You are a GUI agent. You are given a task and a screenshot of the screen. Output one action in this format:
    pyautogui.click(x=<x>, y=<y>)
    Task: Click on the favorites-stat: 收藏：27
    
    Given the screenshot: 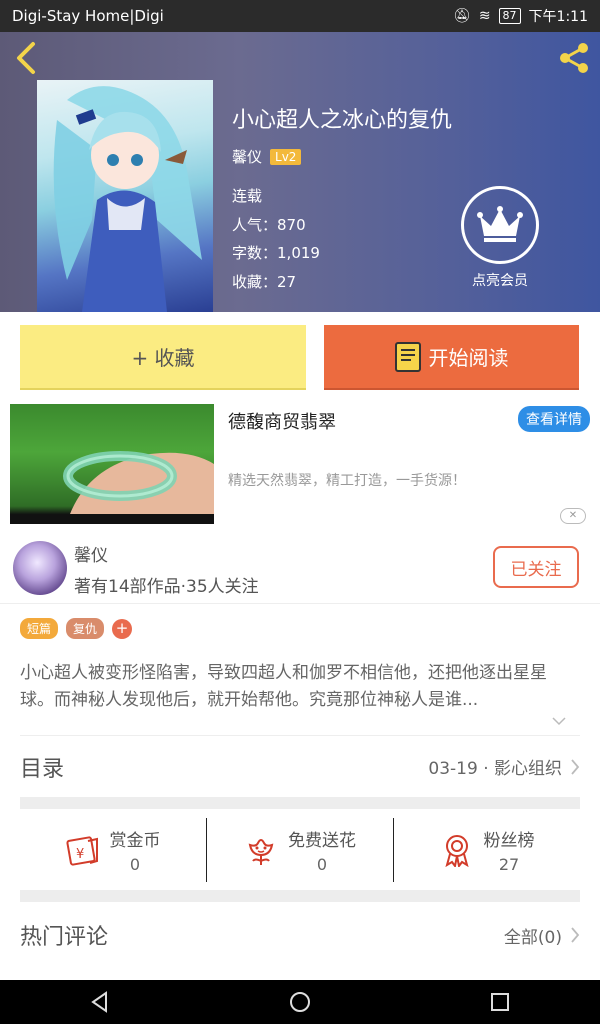 What is the action you would take?
    pyautogui.click(x=264, y=281)
    